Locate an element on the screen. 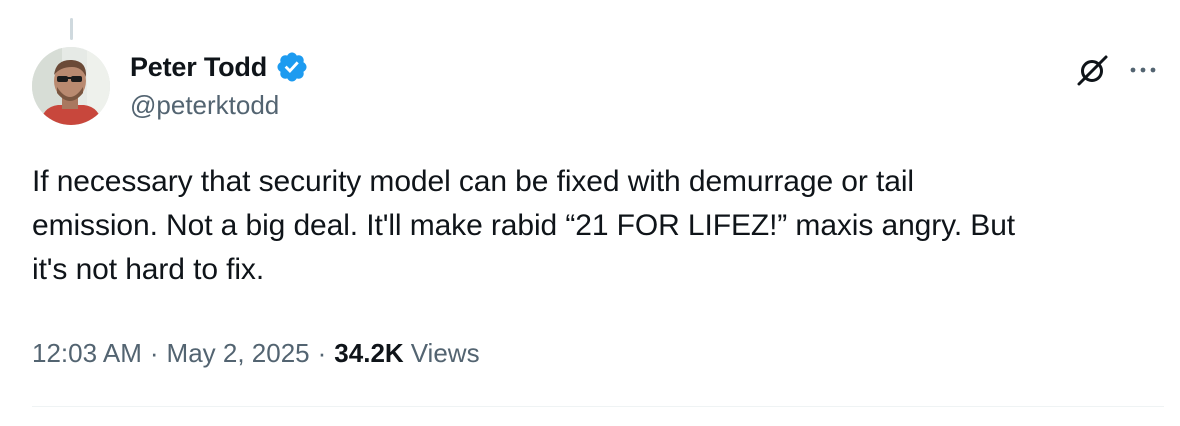 The image size is (1180, 426). divider is located at coordinates (598, 406).